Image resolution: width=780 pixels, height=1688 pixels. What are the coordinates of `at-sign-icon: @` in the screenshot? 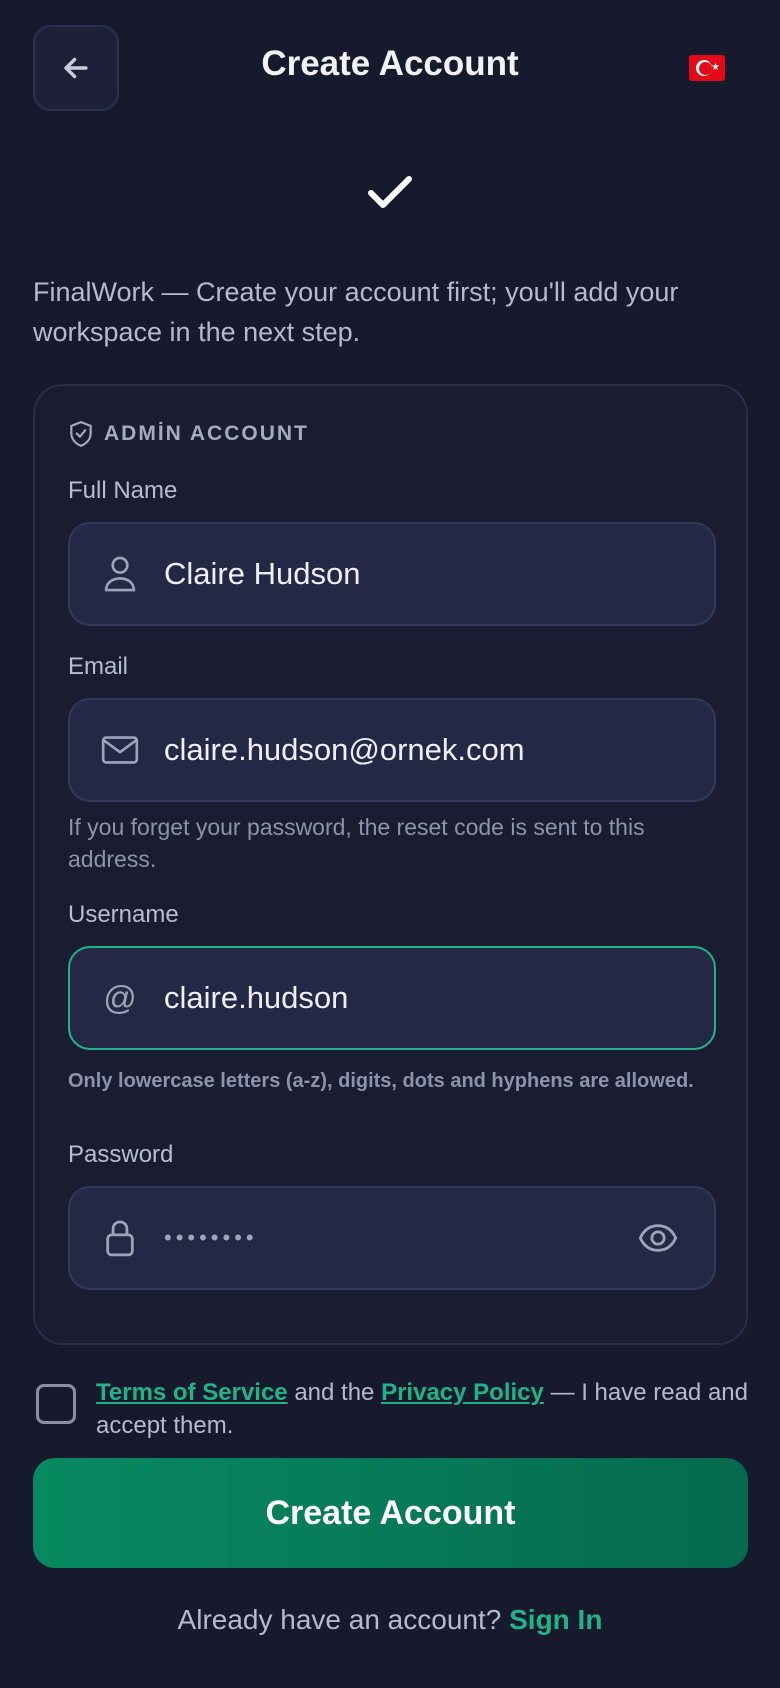 It's located at (120, 997).